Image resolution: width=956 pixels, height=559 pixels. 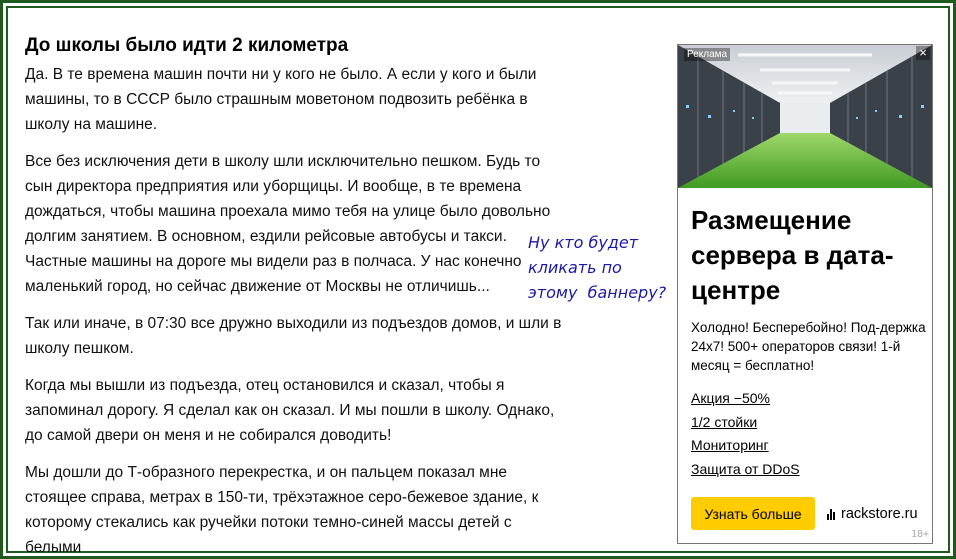 I want to click on ad-link-promo: Акция −50%, so click(x=745, y=399).